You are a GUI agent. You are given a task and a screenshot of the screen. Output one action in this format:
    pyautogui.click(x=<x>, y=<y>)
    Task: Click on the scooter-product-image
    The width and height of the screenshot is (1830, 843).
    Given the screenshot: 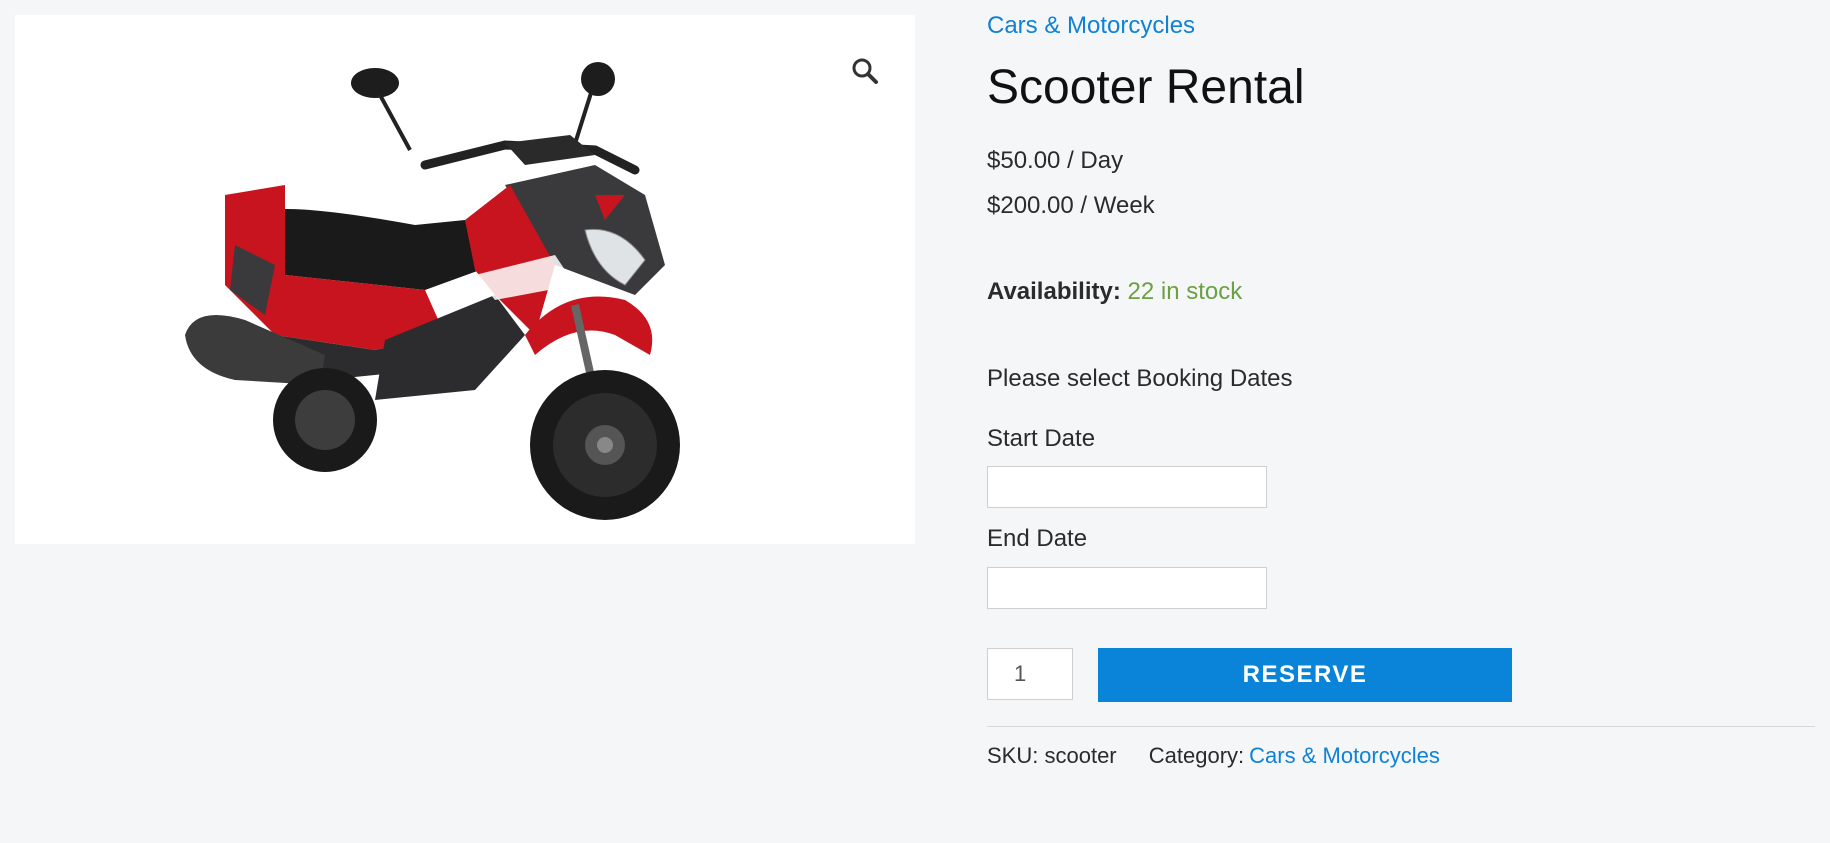 What is the action you would take?
    pyautogui.click(x=432, y=291)
    